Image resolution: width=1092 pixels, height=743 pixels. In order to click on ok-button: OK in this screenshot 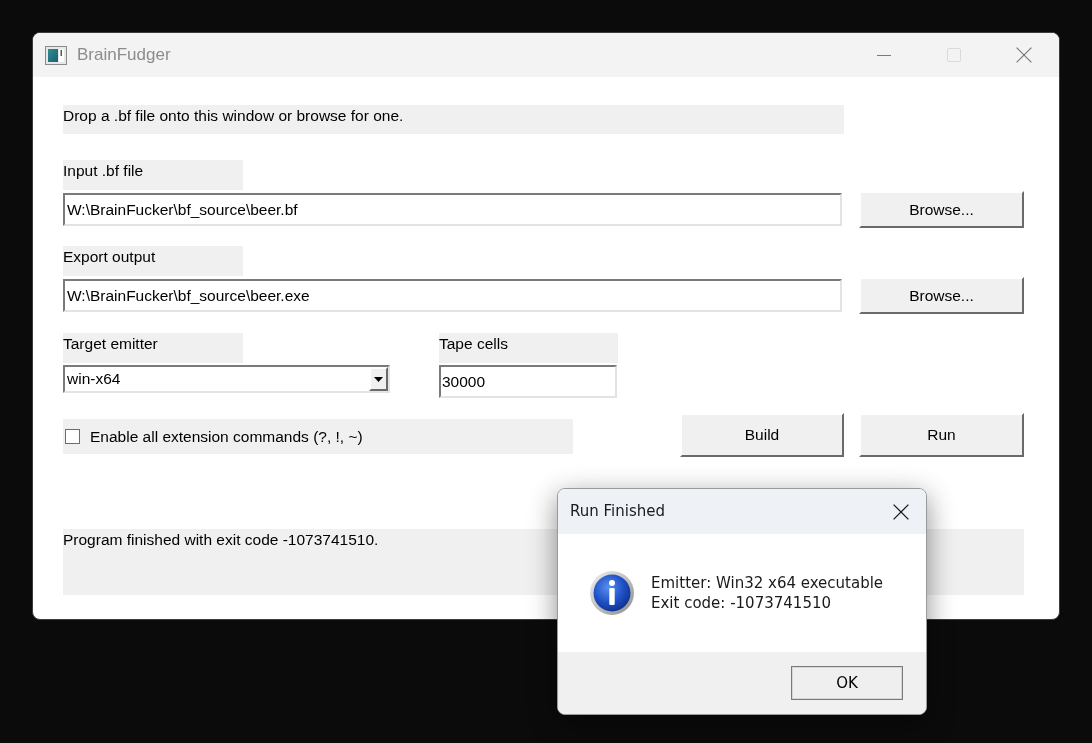, I will do `click(847, 683)`.